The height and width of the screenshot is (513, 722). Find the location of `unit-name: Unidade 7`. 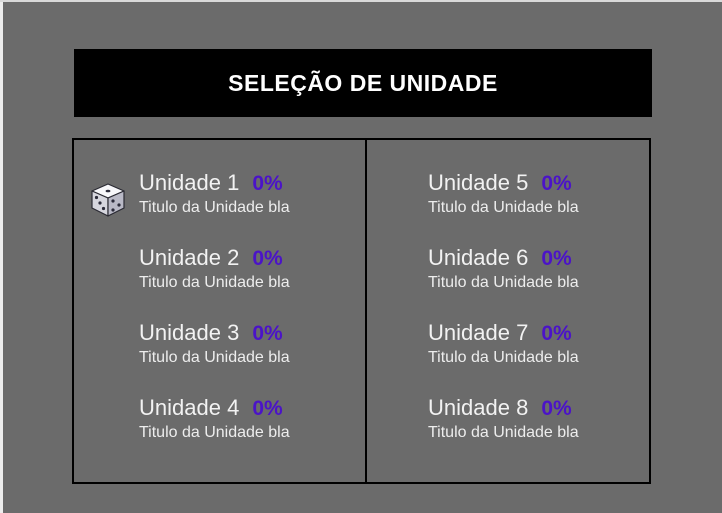

unit-name: Unidade 7 is located at coordinates (478, 332).